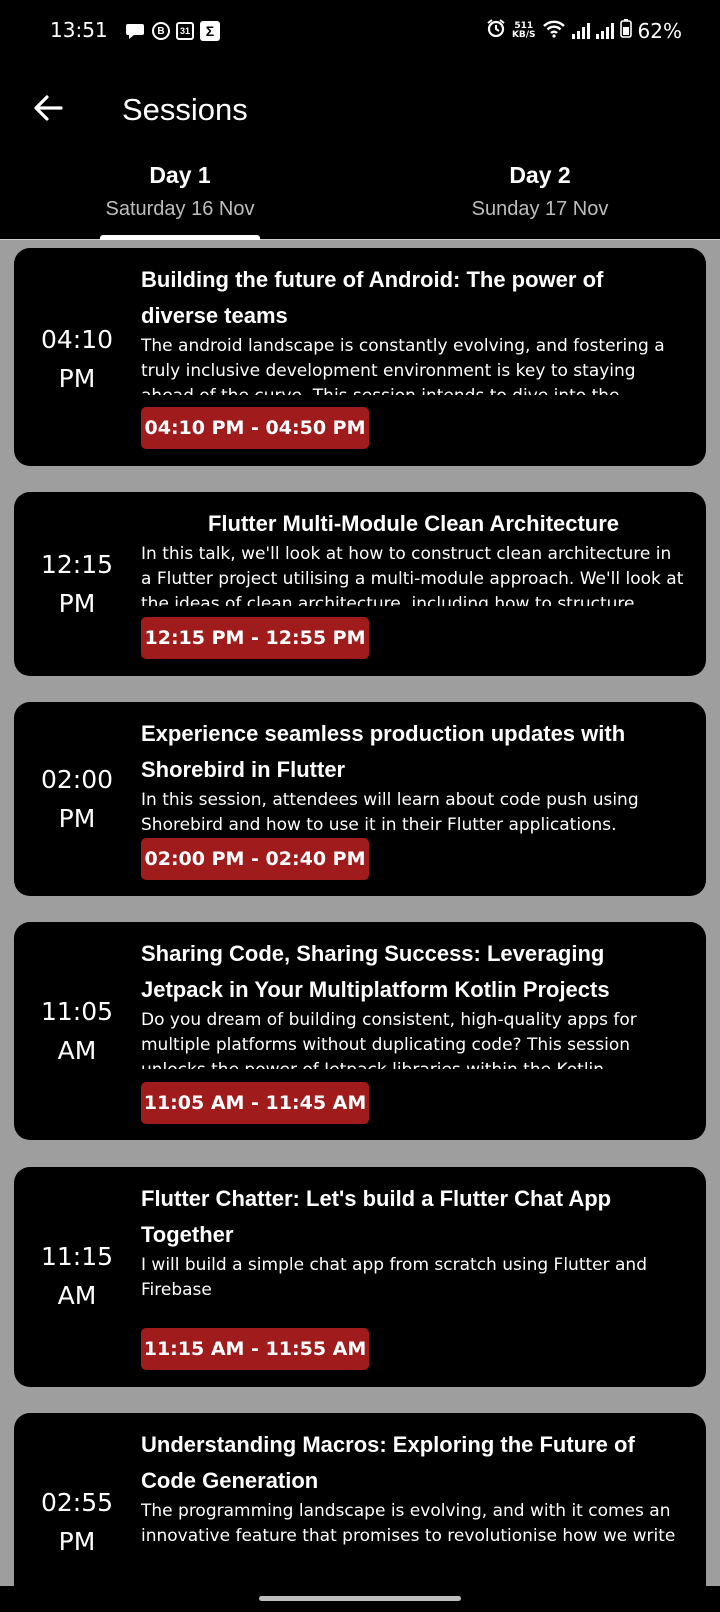 The width and height of the screenshot is (720, 1612). I want to click on notification-icons: B 31 Σ, so click(172, 31).